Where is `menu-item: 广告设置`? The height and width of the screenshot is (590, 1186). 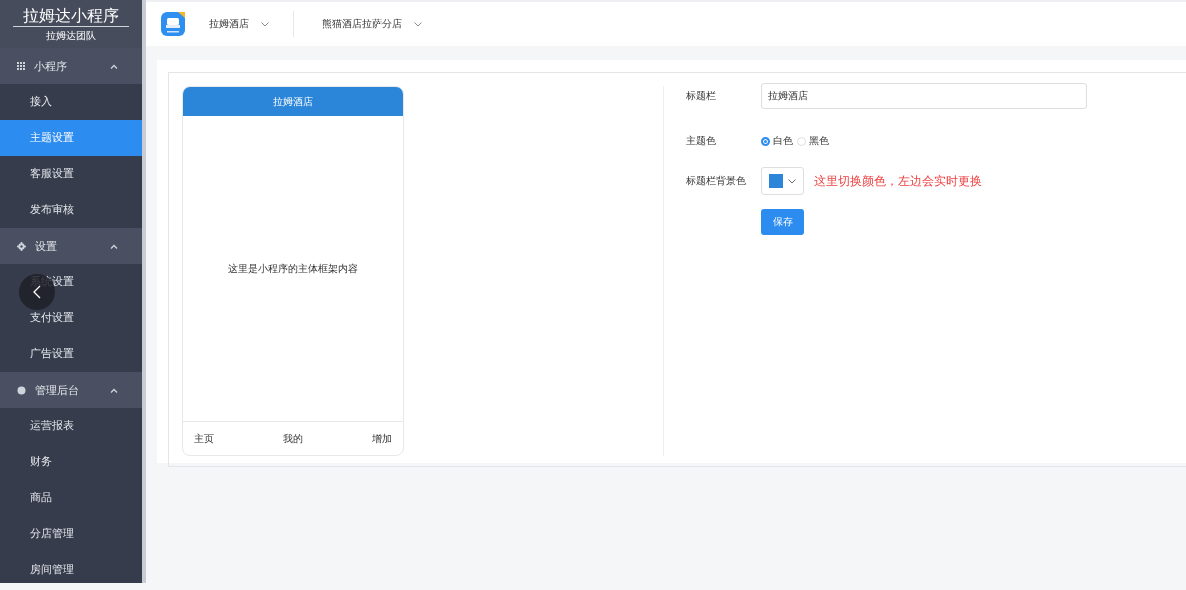
menu-item: 广告设置 is located at coordinates (71, 354).